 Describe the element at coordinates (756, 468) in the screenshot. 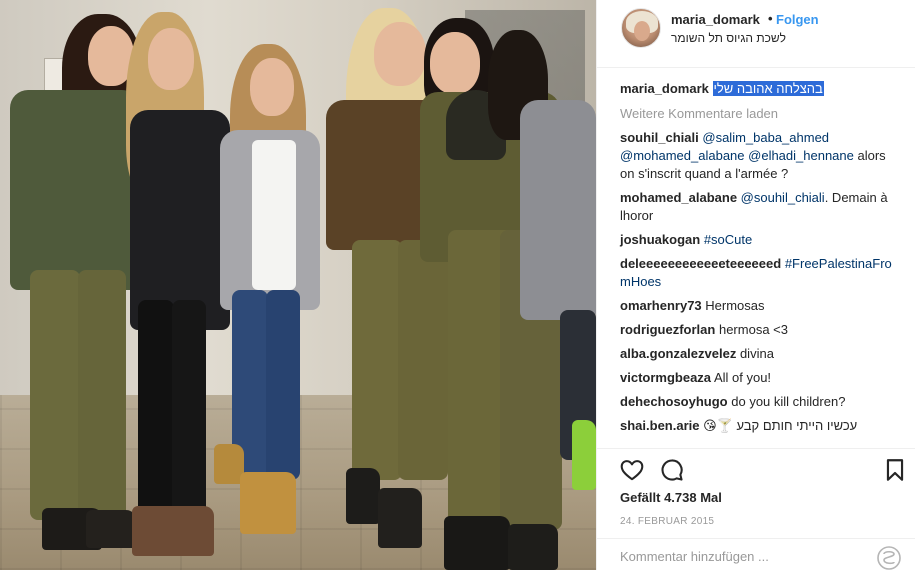

I see `post-actions-bar` at that location.